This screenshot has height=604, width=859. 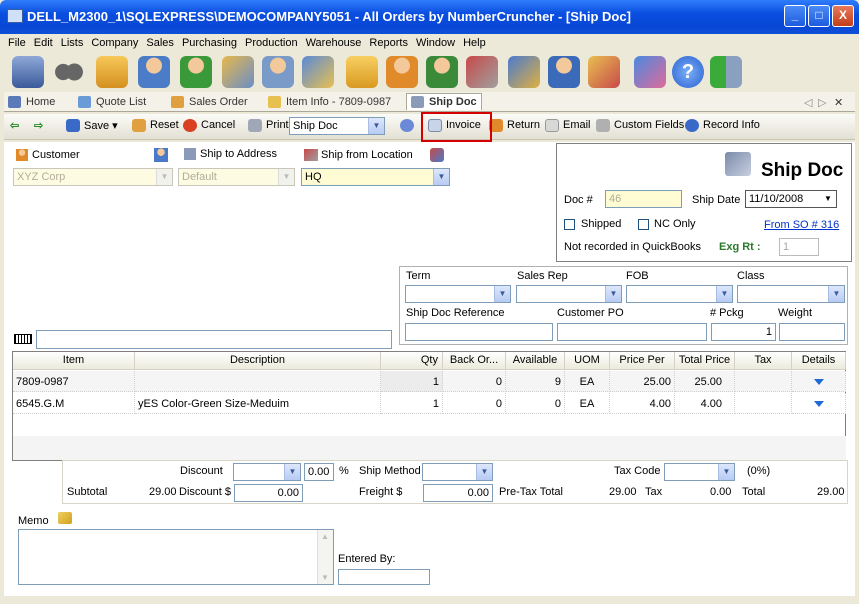 I want to click on menu-warehouse: Warehouse, so click(x=334, y=41).